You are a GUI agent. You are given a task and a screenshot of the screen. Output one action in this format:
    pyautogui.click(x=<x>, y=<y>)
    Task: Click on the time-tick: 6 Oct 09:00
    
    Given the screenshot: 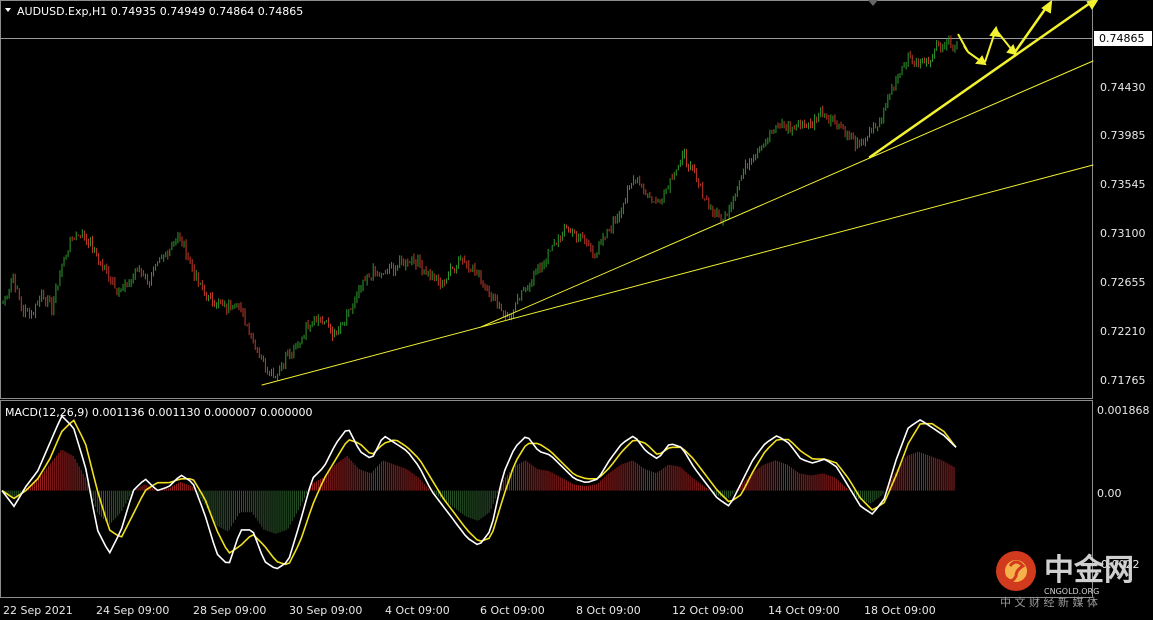 What is the action you would take?
    pyautogui.click(x=512, y=610)
    